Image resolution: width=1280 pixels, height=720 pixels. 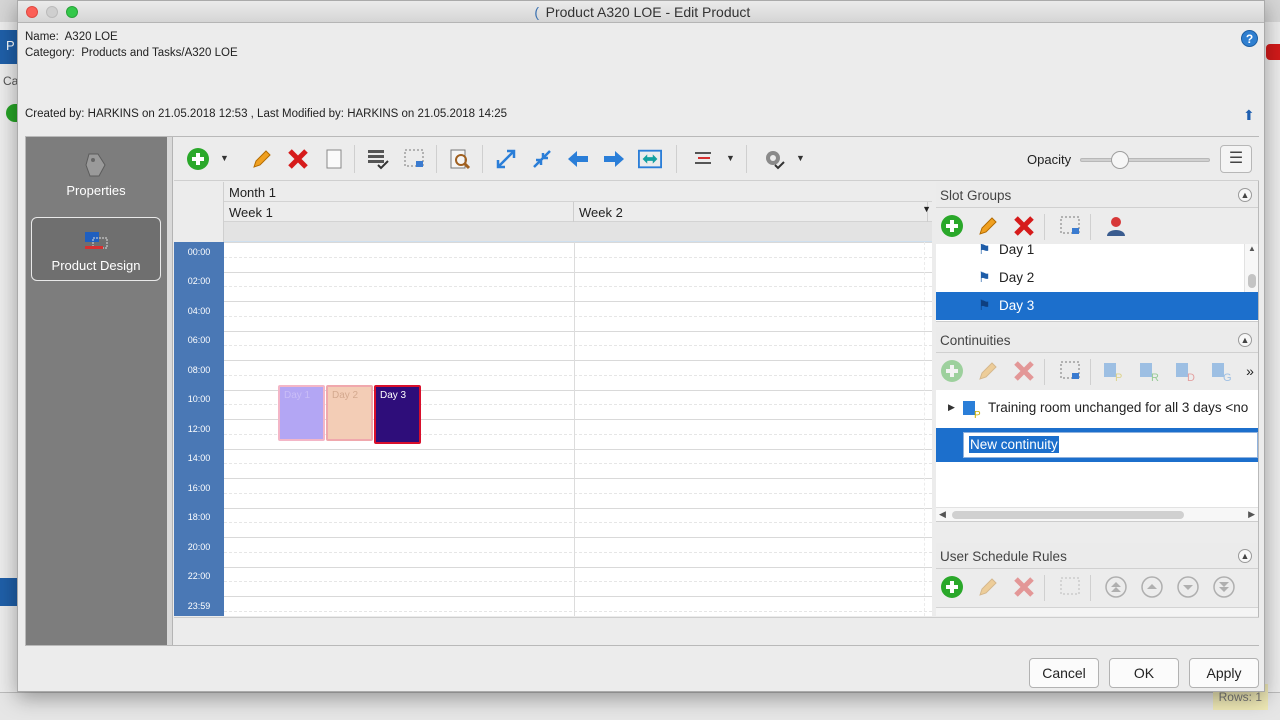 I want to click on apply-button: Apply, so click(x=1224, y=673).